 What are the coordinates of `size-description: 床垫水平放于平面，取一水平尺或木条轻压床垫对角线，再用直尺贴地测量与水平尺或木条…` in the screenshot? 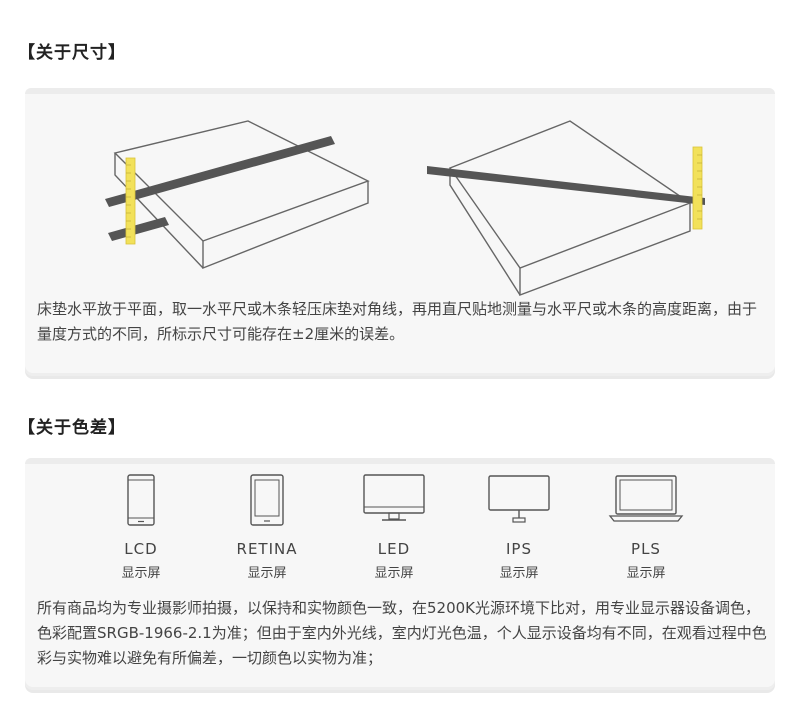 It's located at (397, 321).